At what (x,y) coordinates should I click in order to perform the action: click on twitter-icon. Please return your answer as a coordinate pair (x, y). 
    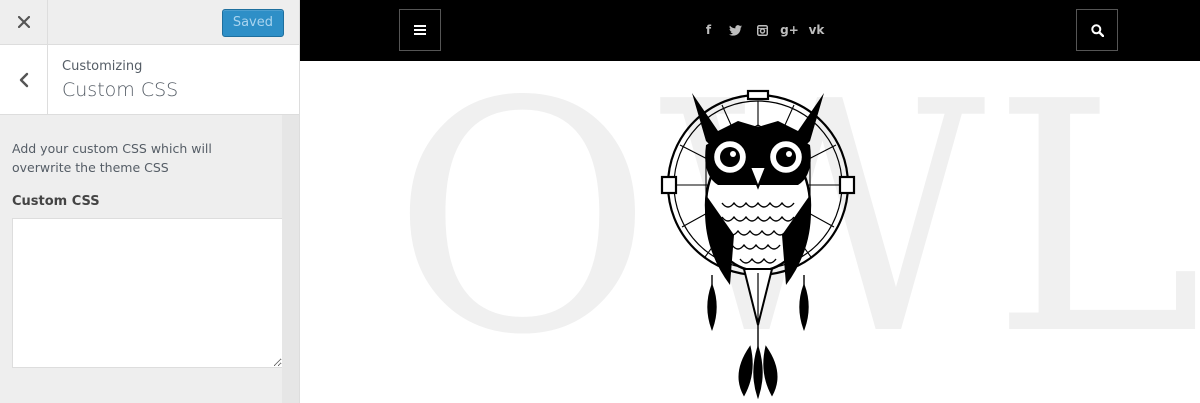
    Looking at the image, I should click on (735, 30).